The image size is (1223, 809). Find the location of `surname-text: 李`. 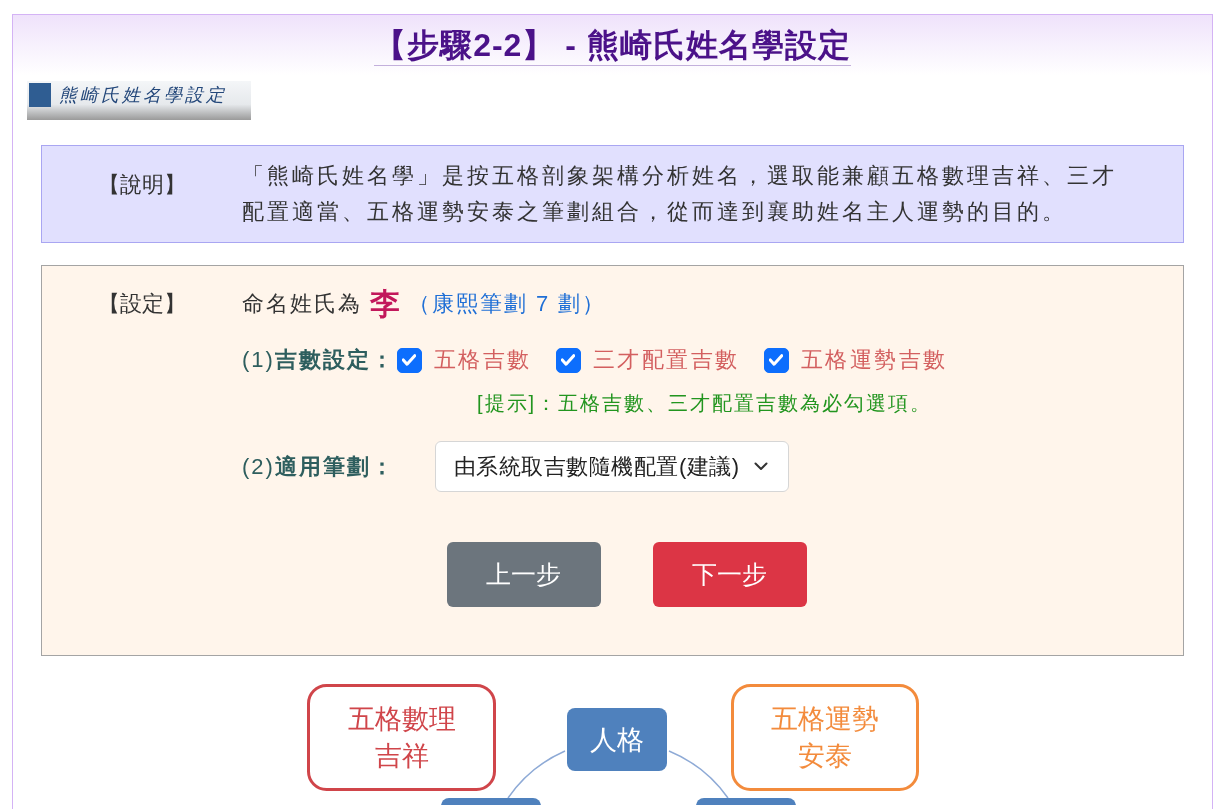

surname-text: 李 is located at coordinates (385, 303).